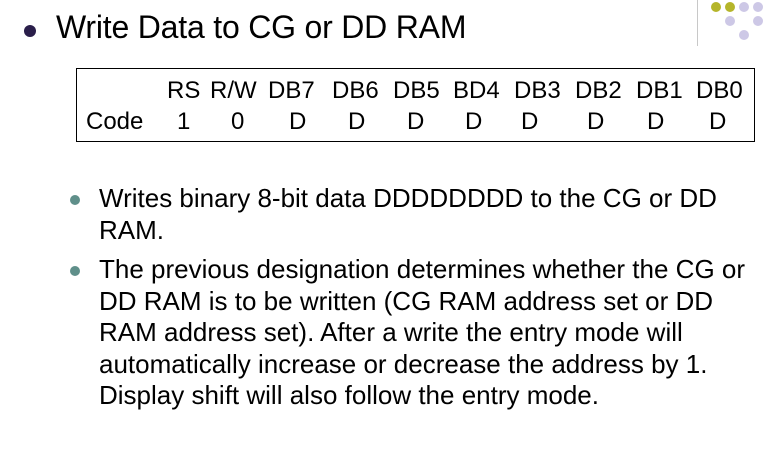 The width and height of the screenshot is (768, 450). Describe the element at coordinates (355, 90) in the screenshot. I see `table-header-cell: DB6` at that location.